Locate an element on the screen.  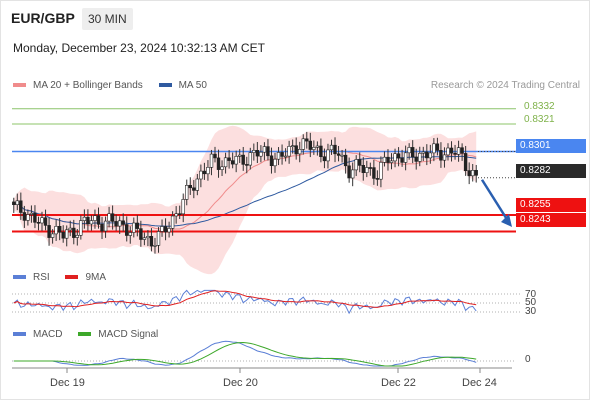
legend-macd-swatch is located at coordinates (19, 334).